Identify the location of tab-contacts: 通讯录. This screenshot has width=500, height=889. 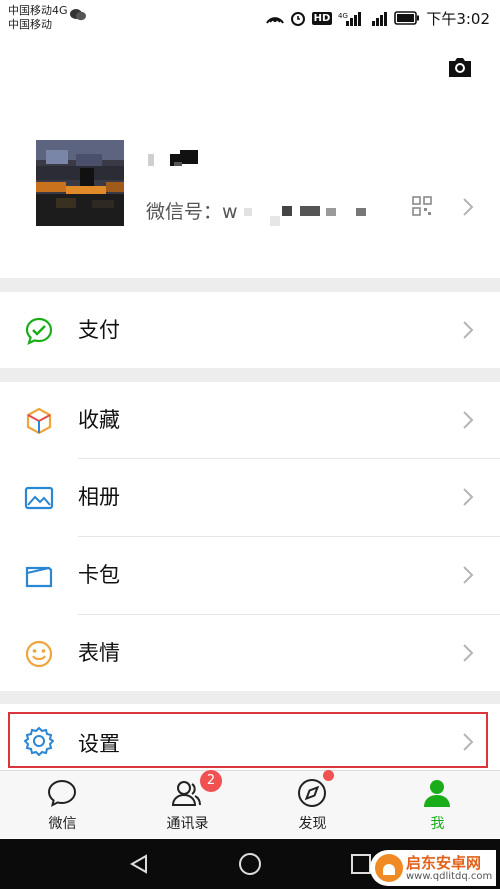
(187, 805).